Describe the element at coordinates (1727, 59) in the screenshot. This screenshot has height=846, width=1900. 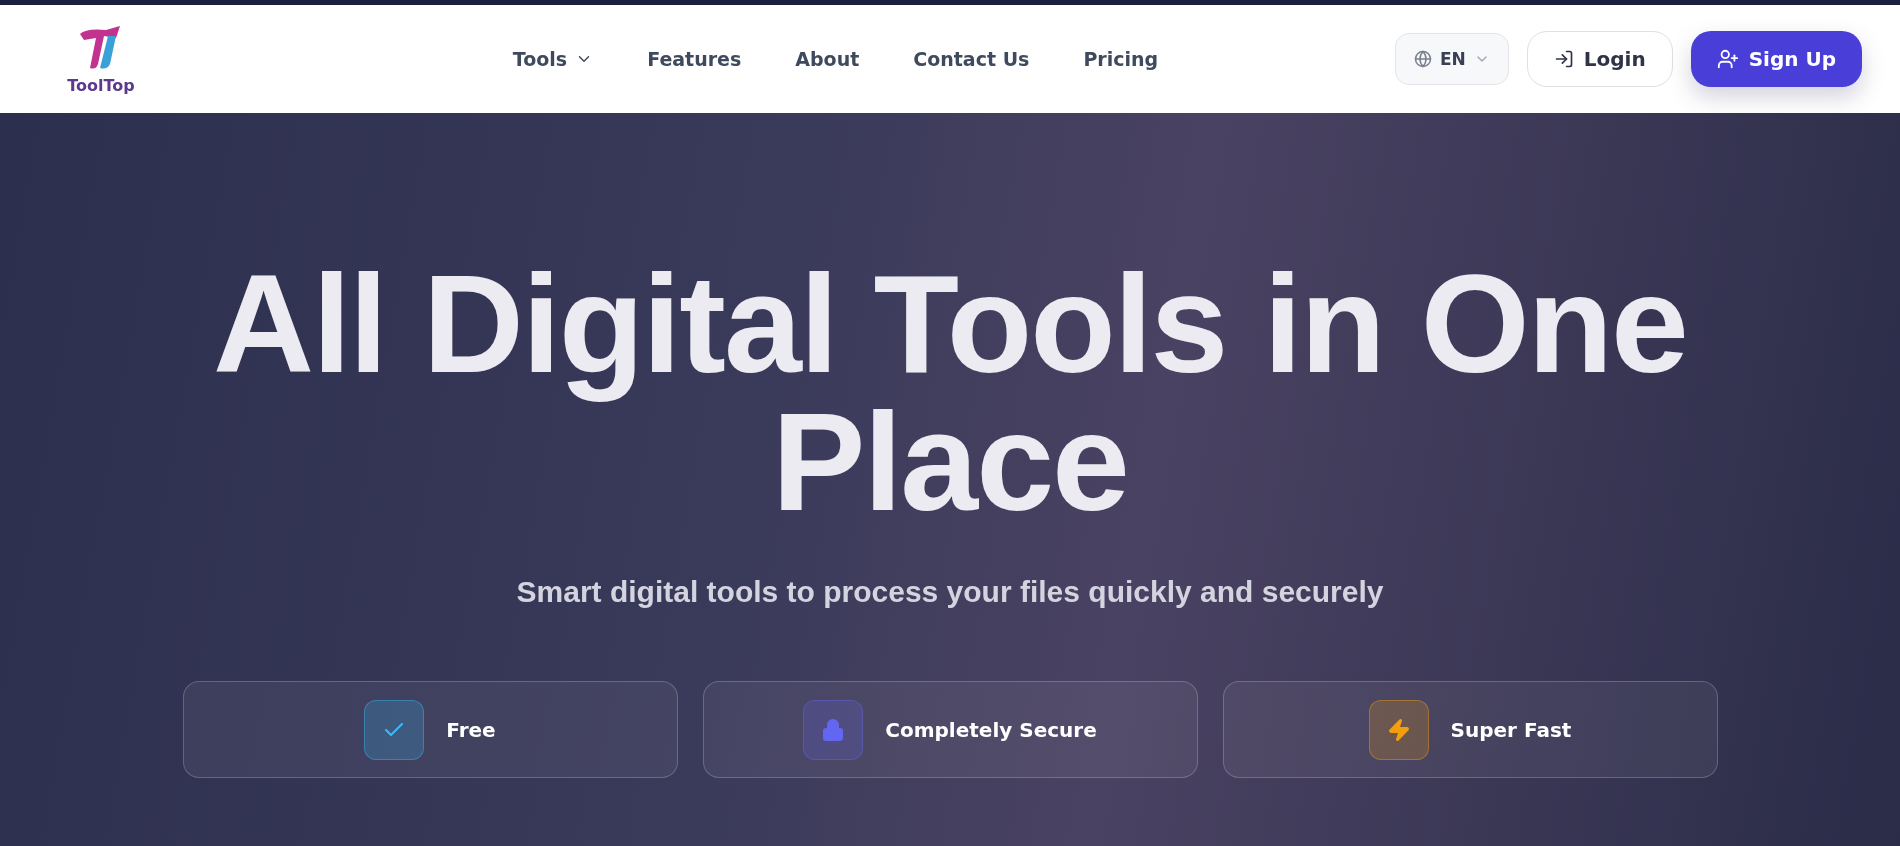
I see `user-plus-icon` at that location.